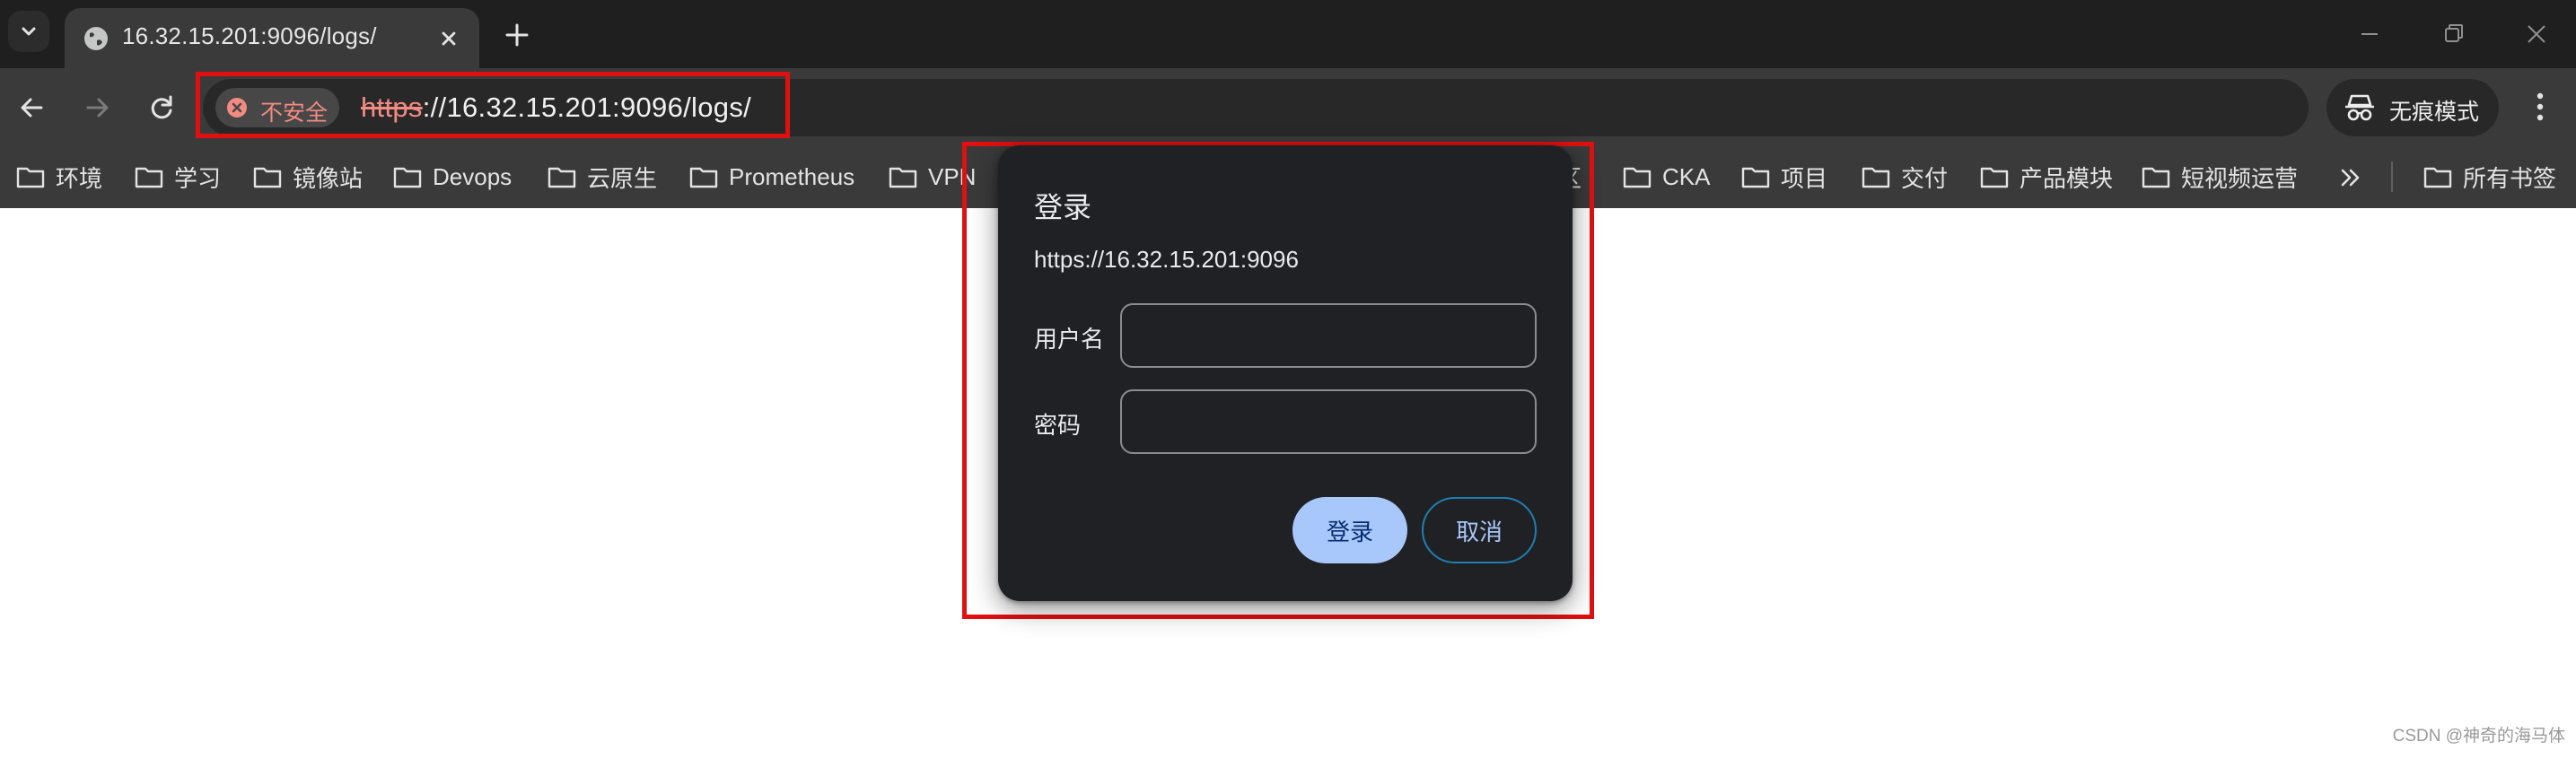 The image size is (2576, 759). I want to click on login-button: 登录, so click(1349, 530).